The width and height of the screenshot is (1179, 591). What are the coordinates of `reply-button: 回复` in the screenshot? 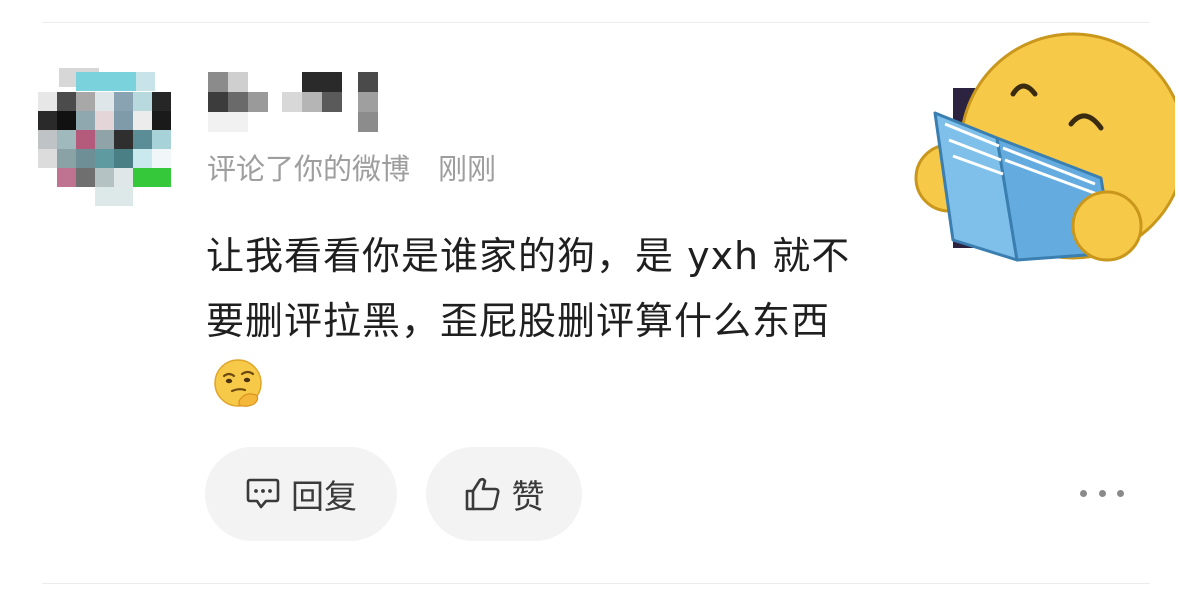 It's located at (301, 494).